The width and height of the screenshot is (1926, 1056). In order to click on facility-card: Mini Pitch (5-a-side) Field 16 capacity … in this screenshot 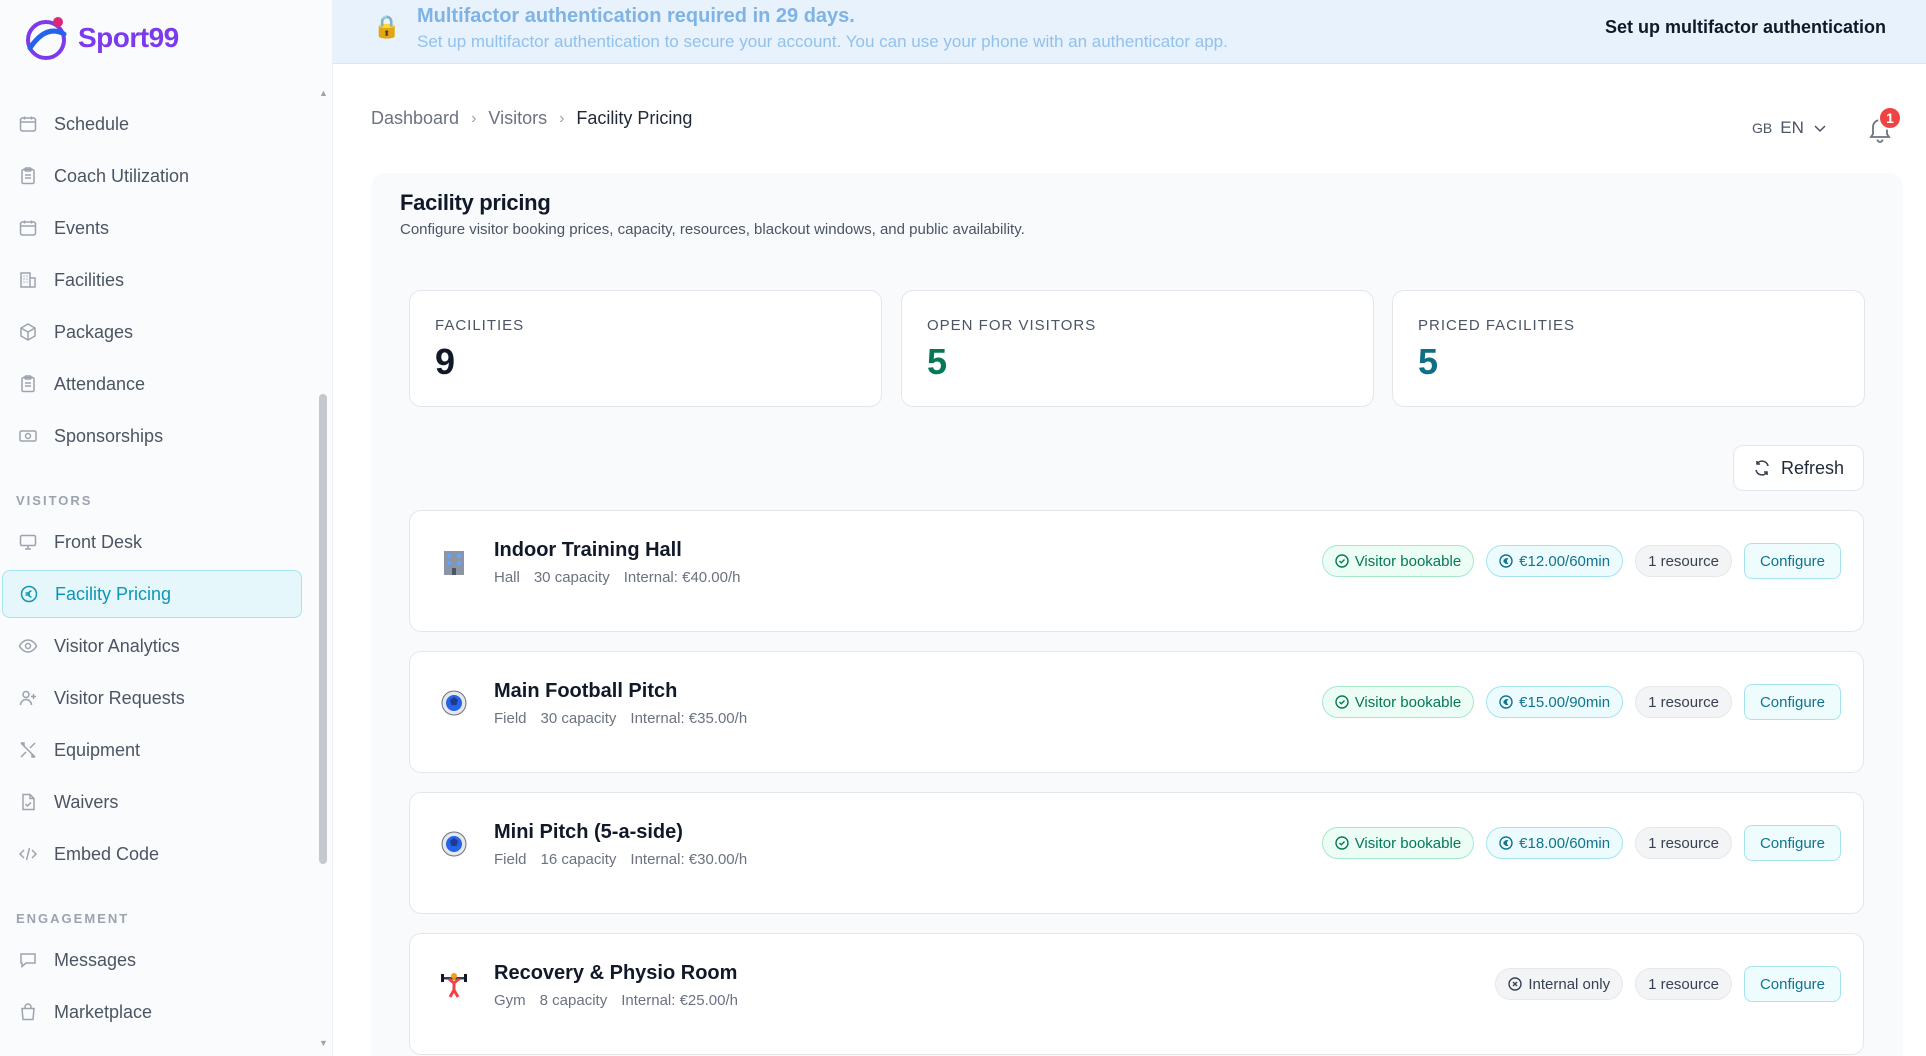, I will do `click(1136, 853)`.